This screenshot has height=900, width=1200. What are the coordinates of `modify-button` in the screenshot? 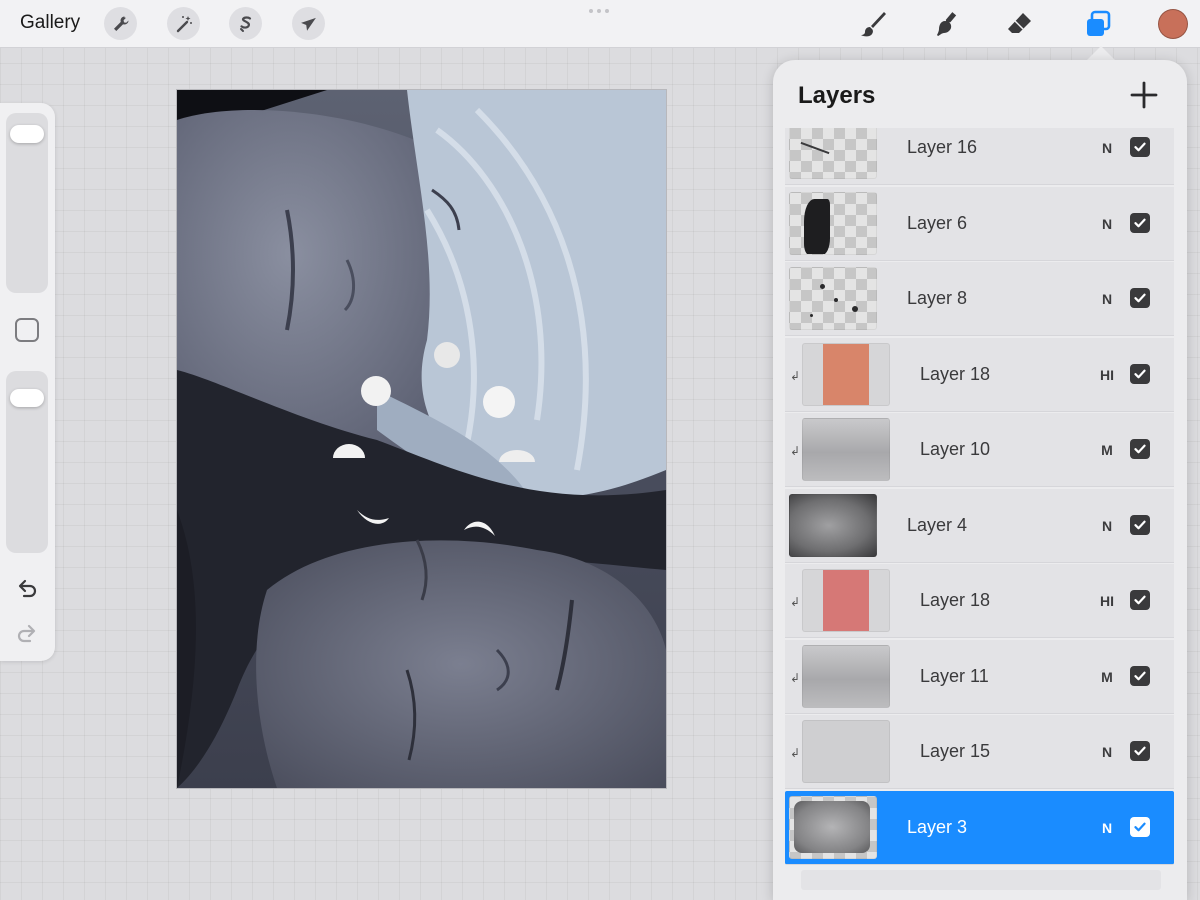 It's located at (27, 330).